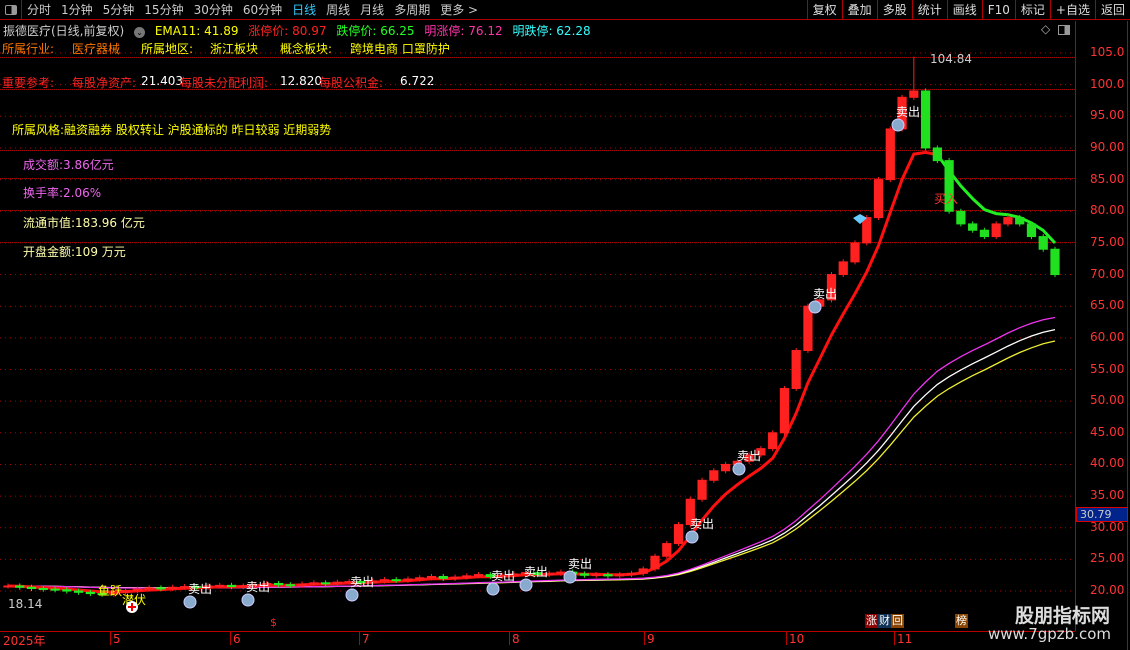 The width and height of the screenshot is (1130, 650). What do you see at coordinates (1127, 335) in the screenshot?
I see `scrollbar-line` at bounding box center [1127, 335].